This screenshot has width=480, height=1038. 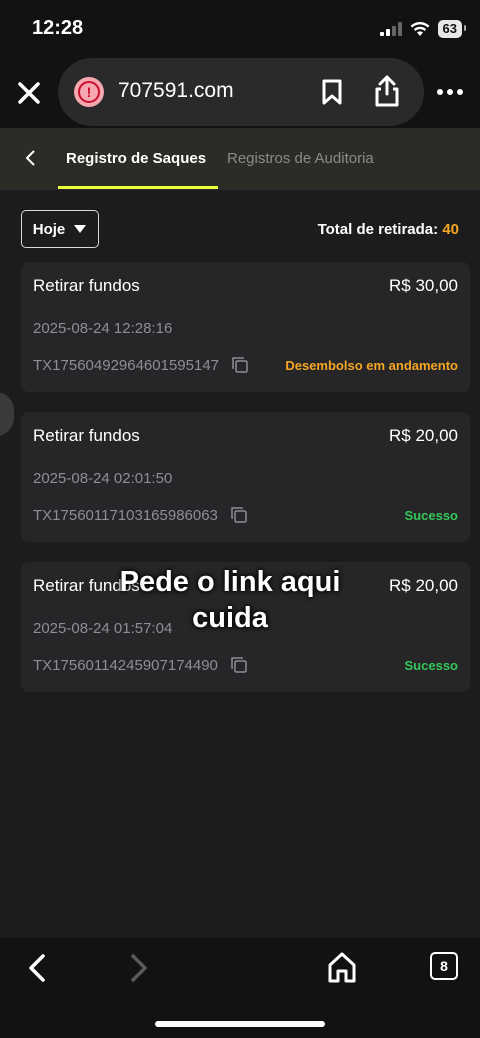 I want to click on battery-indicator: 63, so click(x=452, y=29).